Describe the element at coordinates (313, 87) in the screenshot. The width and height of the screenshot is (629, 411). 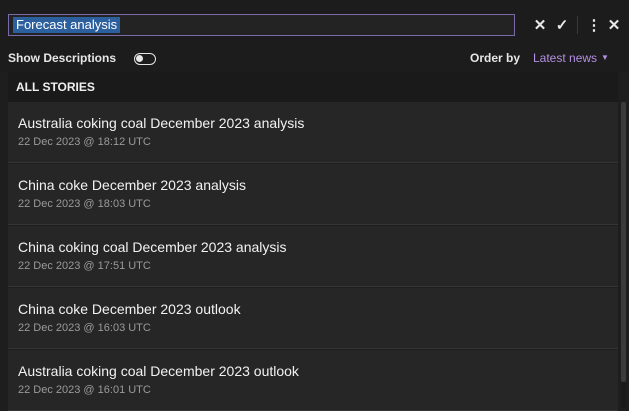
I see `section-header: ALL STORIES` at that location.